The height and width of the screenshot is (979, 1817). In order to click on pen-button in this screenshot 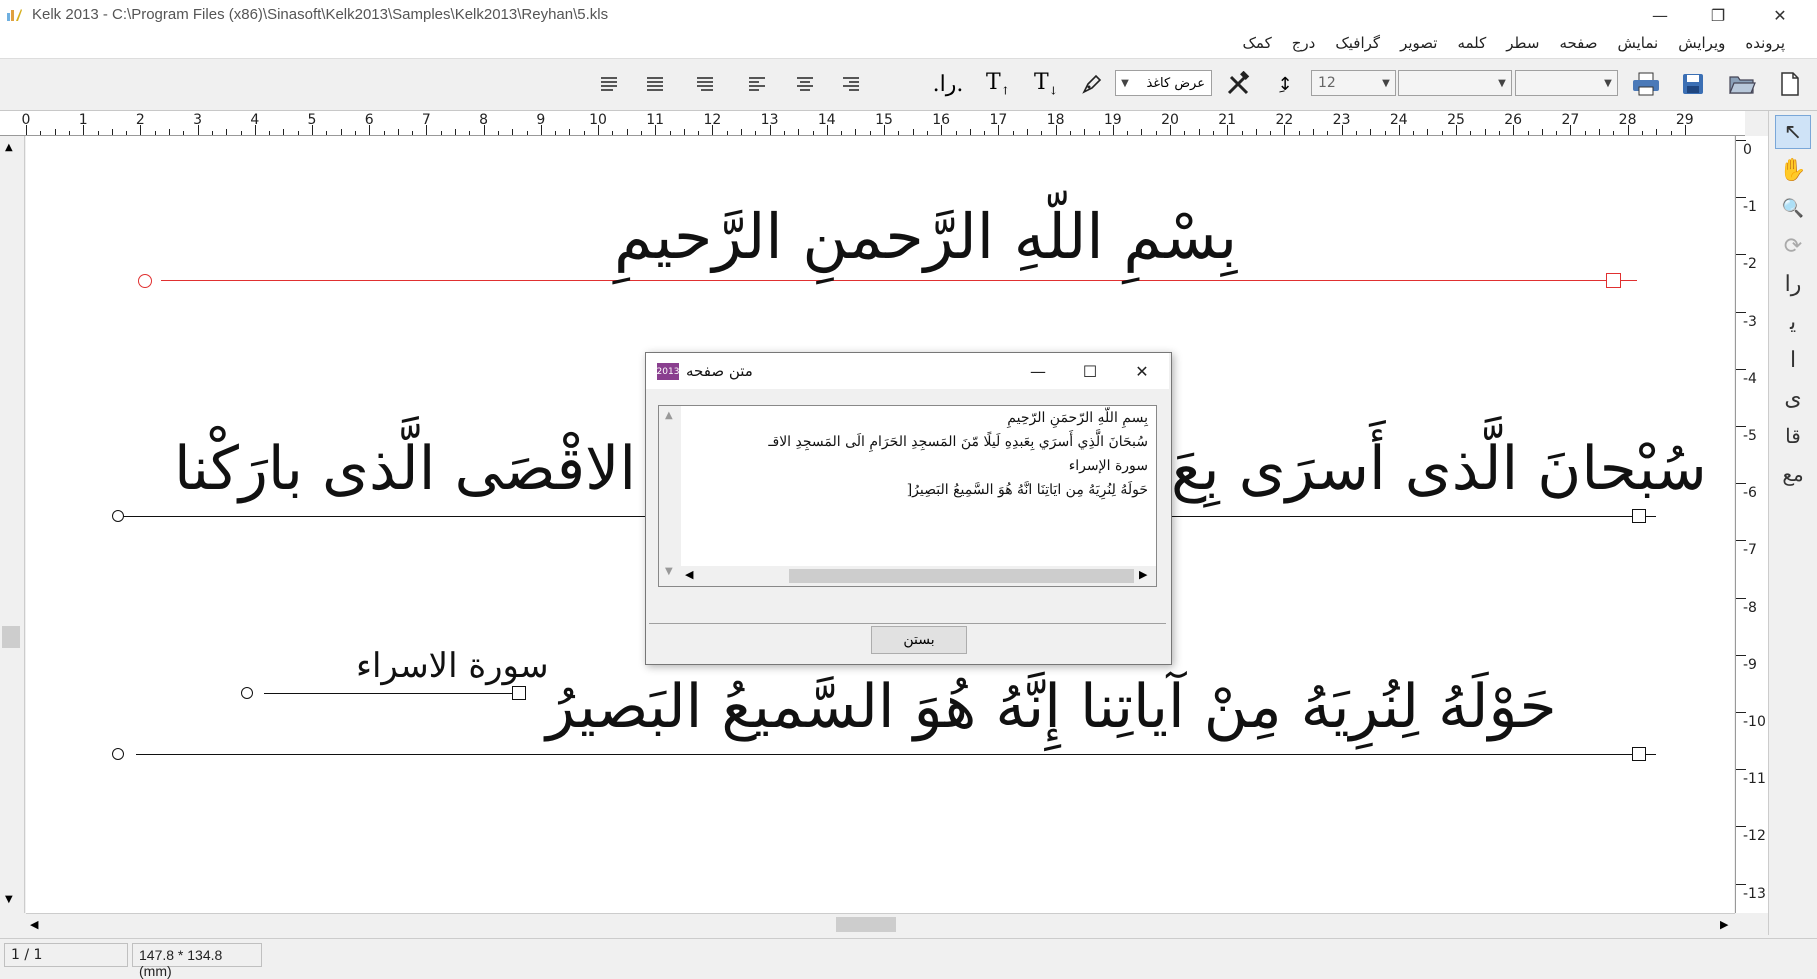, I will do `click(1092, 84)`.